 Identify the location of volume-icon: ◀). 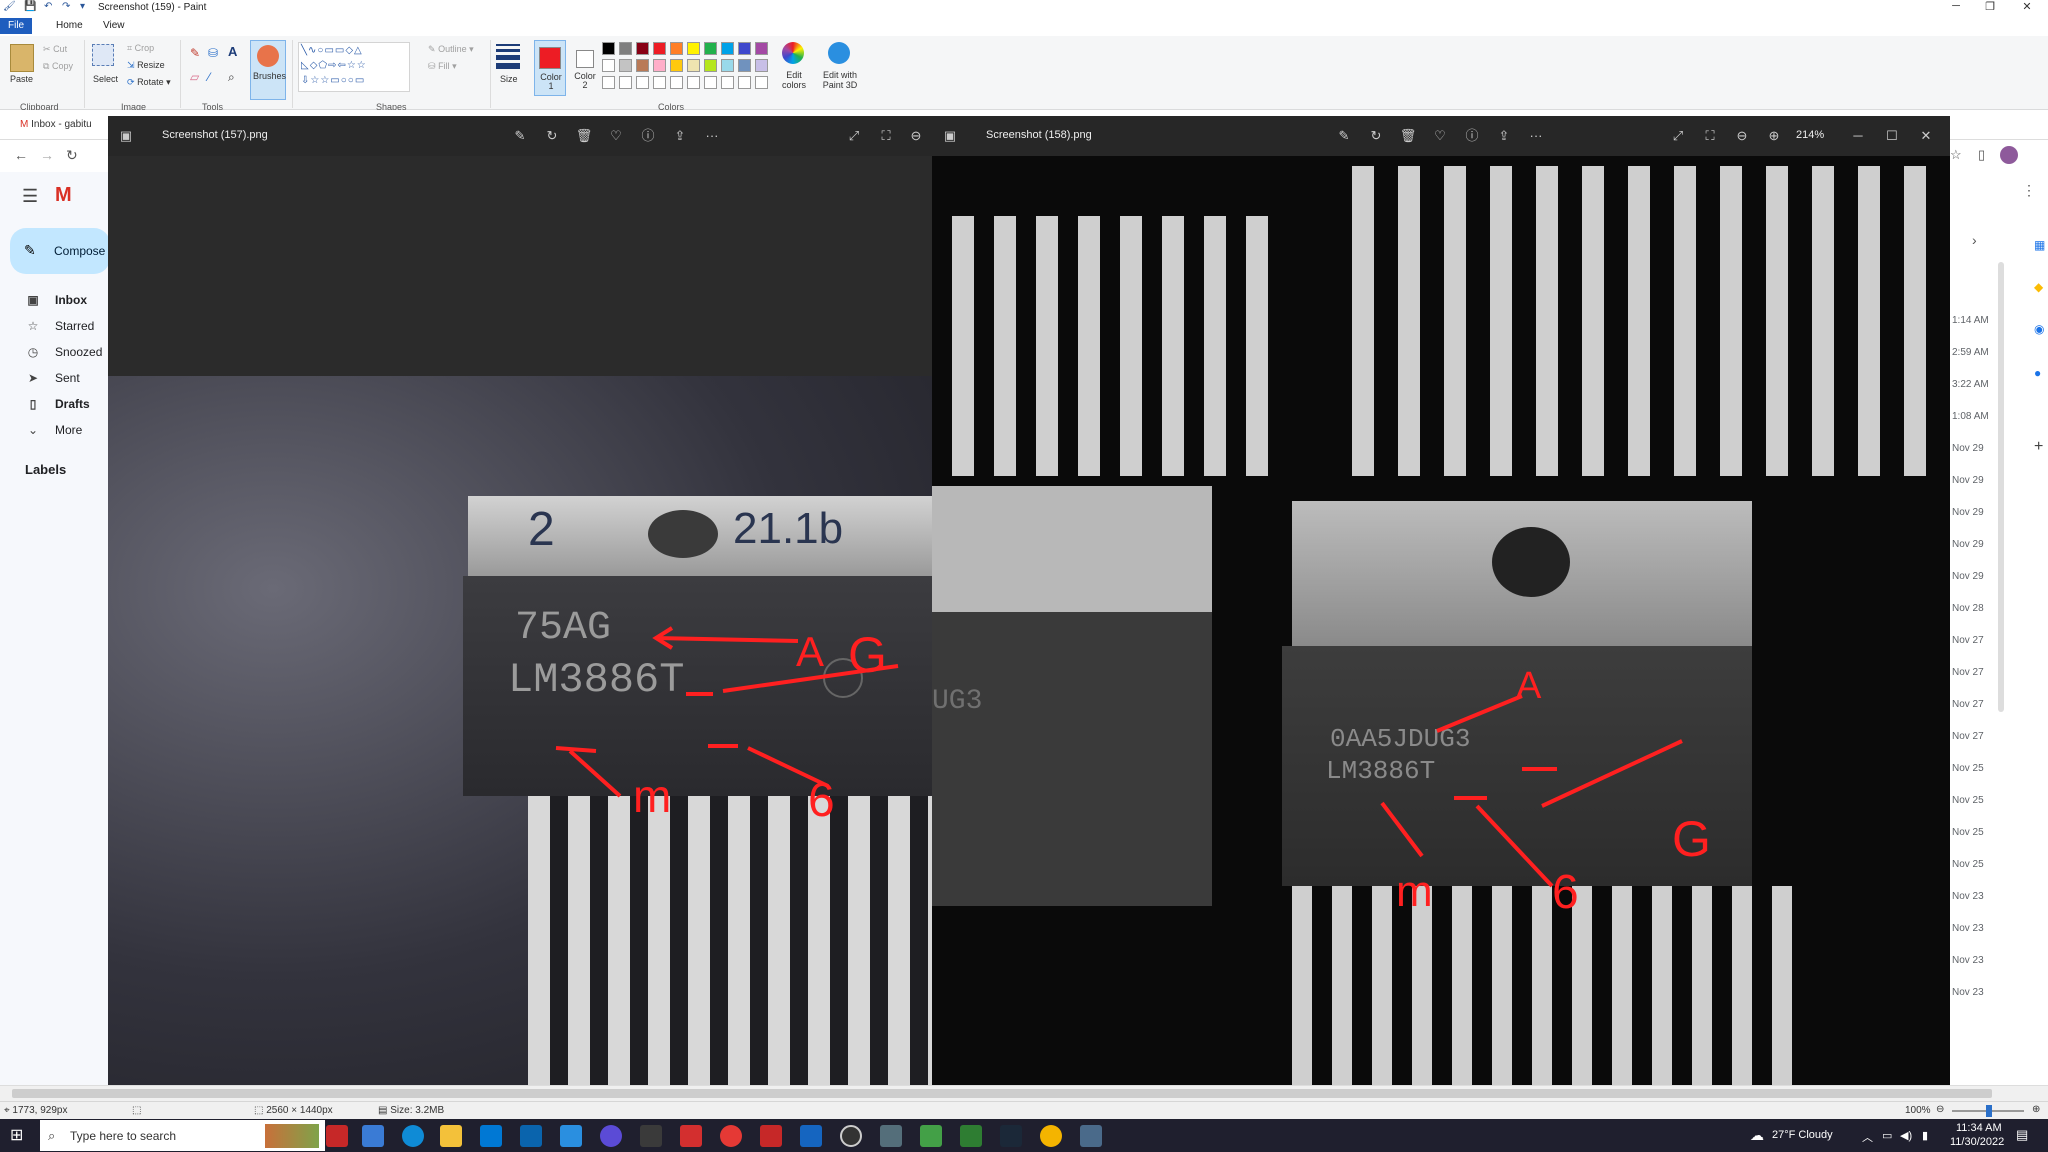
(1906, 1135).